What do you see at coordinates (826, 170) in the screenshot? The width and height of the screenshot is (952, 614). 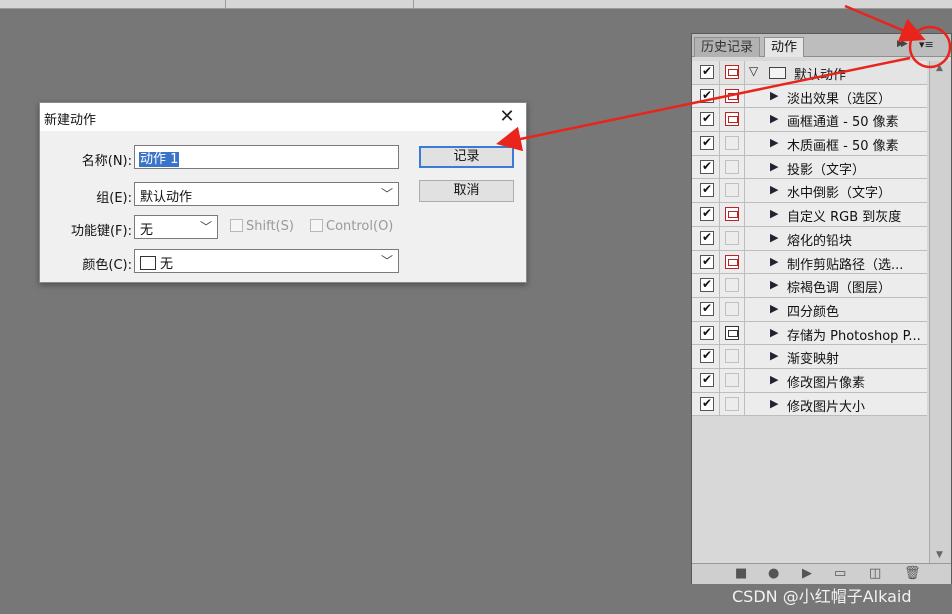 I see `action-name: 投影（文字）` at bounding box center [826, 170].